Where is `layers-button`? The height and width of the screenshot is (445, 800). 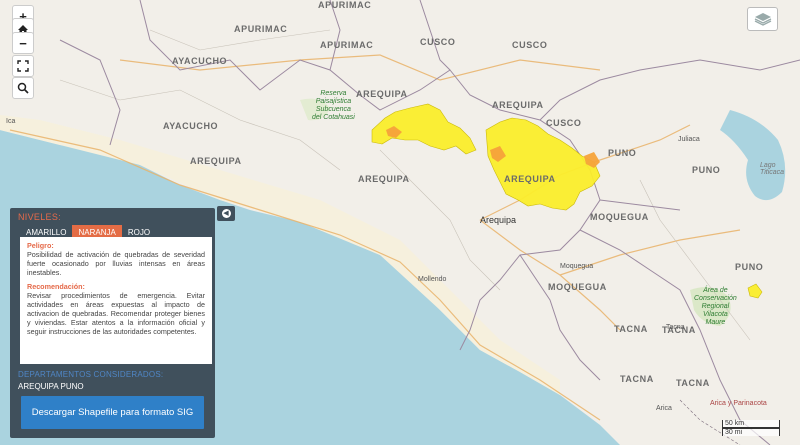 layers-button is located at coordinates (762, 19).